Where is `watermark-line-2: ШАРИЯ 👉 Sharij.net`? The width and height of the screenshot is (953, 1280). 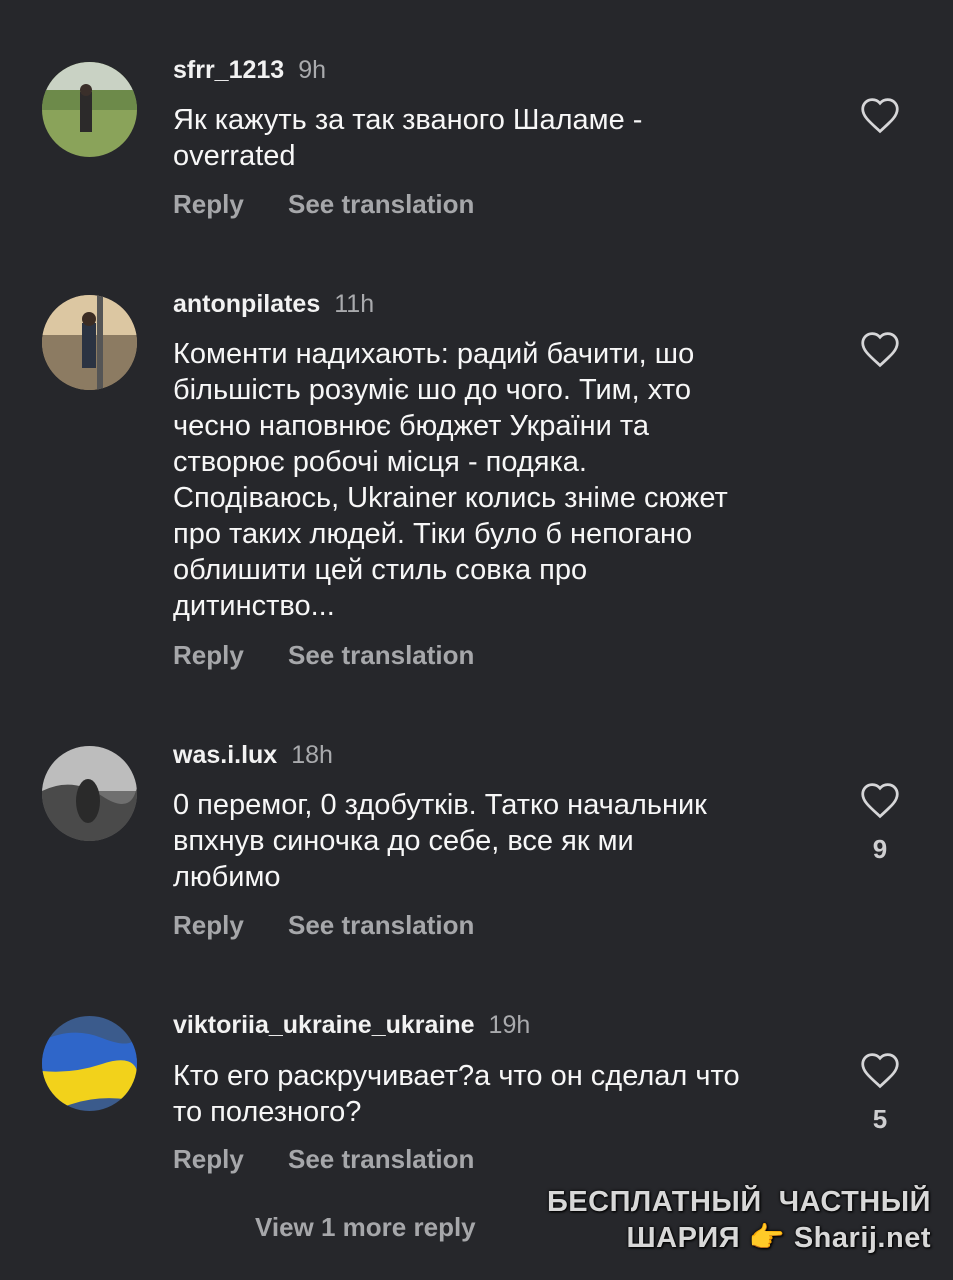
watermark-line-2: ШАРИЯ 👉 Sharij.net is located at coordinates (739, 1238).